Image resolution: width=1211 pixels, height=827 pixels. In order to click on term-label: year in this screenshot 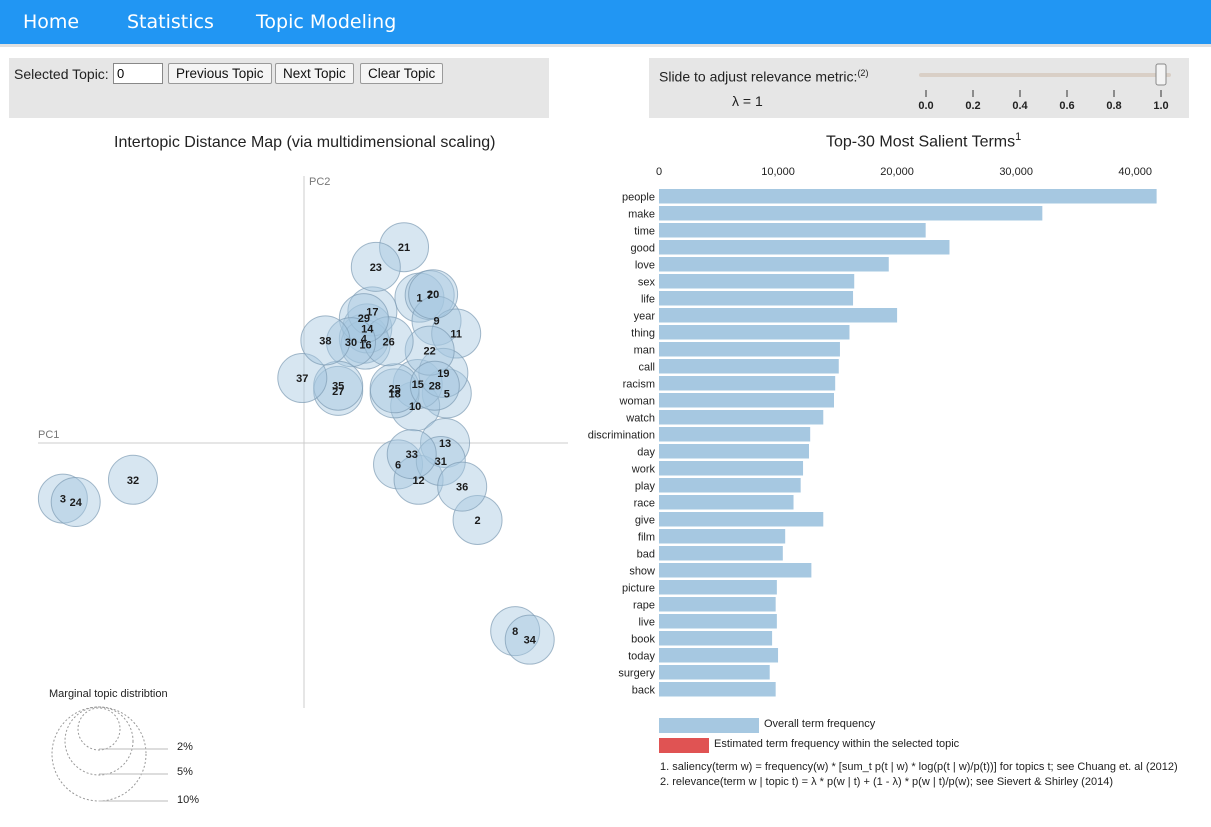, I will do `click(645, 317)`.